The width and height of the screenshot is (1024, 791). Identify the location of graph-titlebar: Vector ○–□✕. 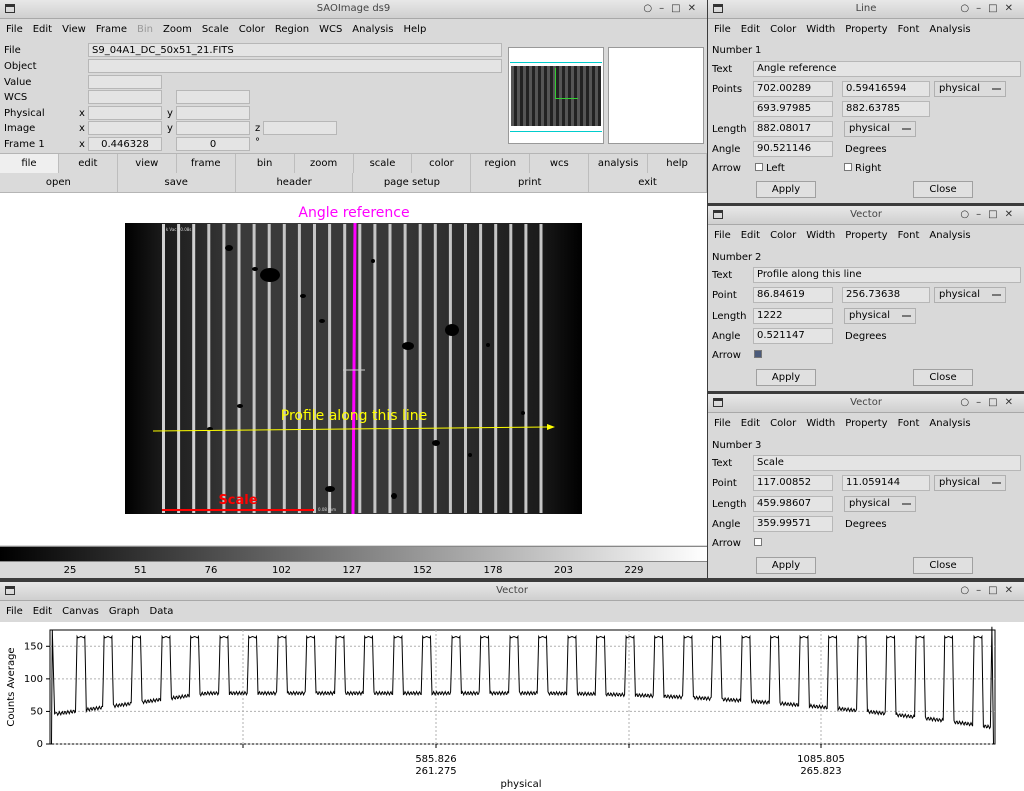
(512, 591).